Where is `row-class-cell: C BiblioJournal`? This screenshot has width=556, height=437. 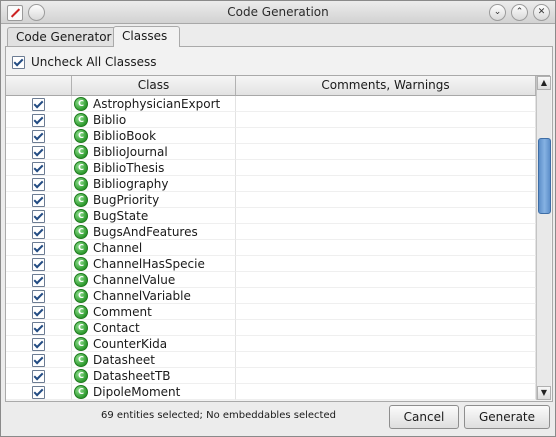
row-class-cell: C BiblioJournal is located at coordinates (154, 152).